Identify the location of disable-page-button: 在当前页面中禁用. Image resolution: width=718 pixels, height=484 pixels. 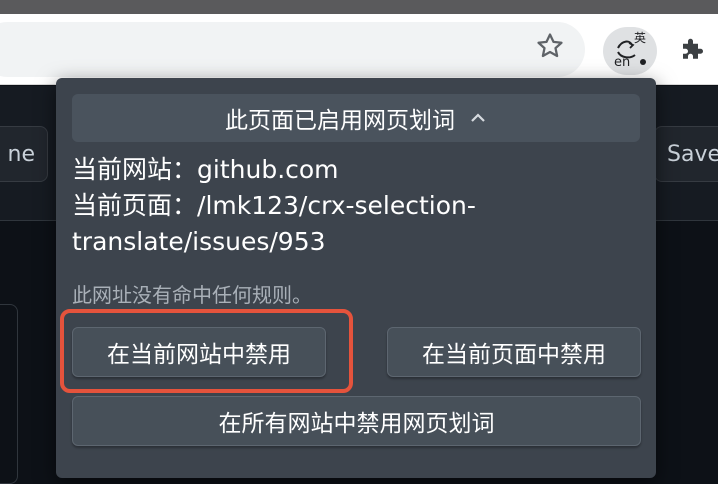
(514, 352).